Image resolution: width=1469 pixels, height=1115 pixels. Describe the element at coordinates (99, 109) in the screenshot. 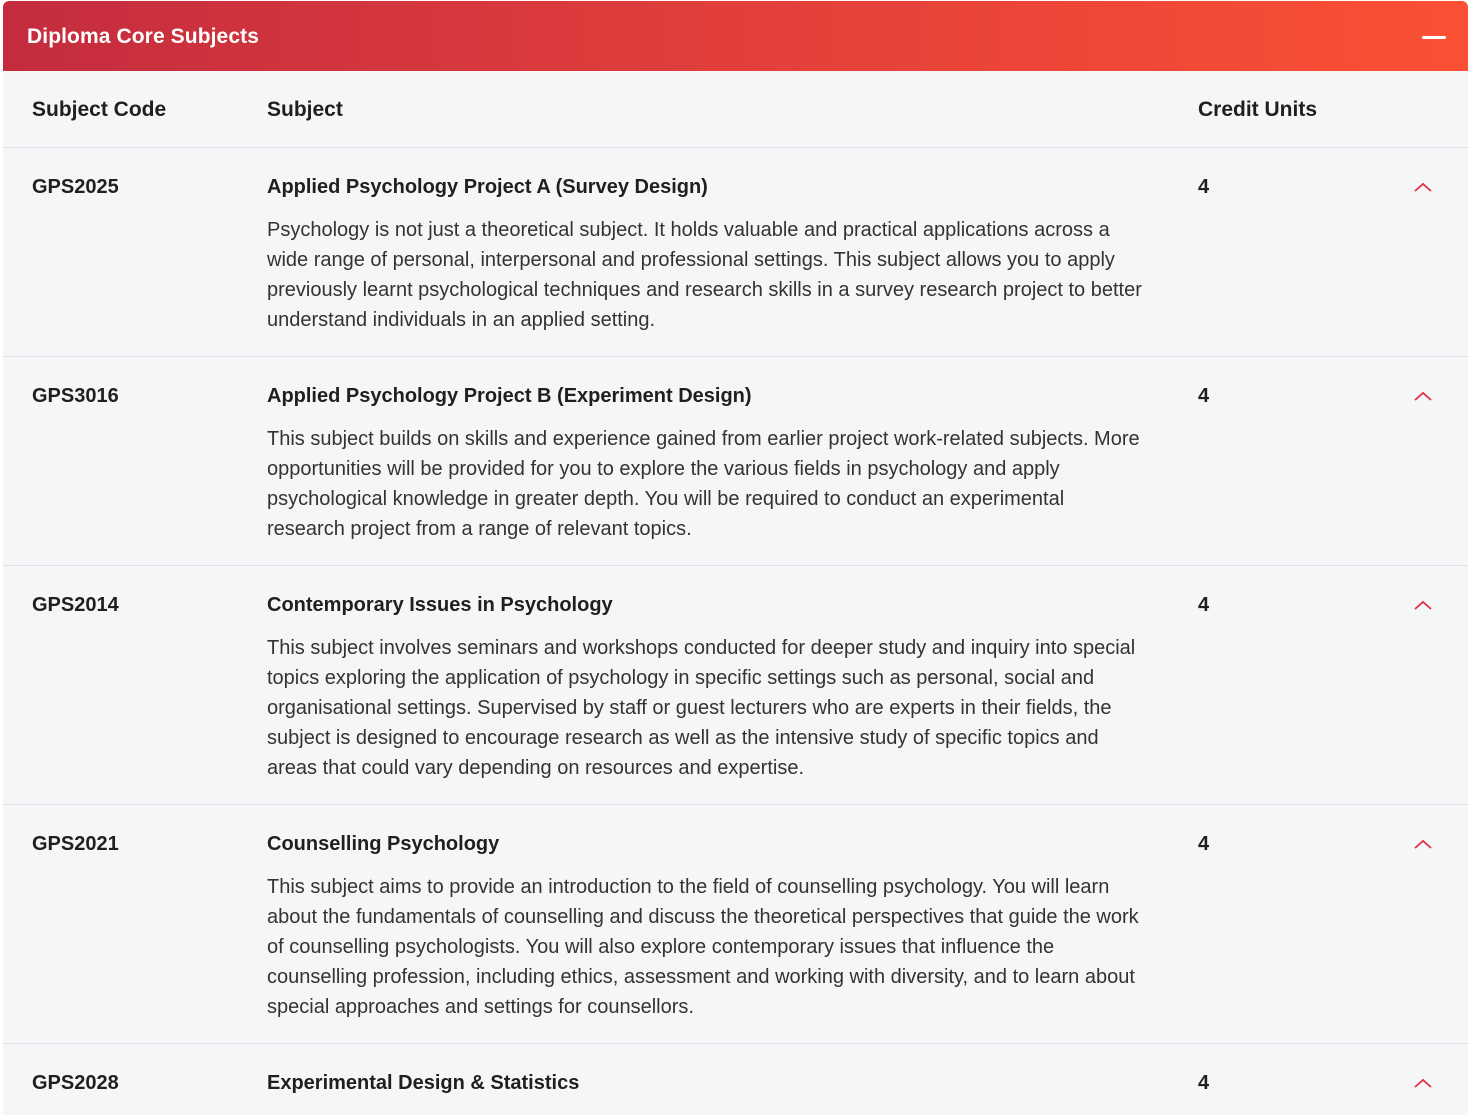

I see `header-subject-code: Subject Code` at that location.